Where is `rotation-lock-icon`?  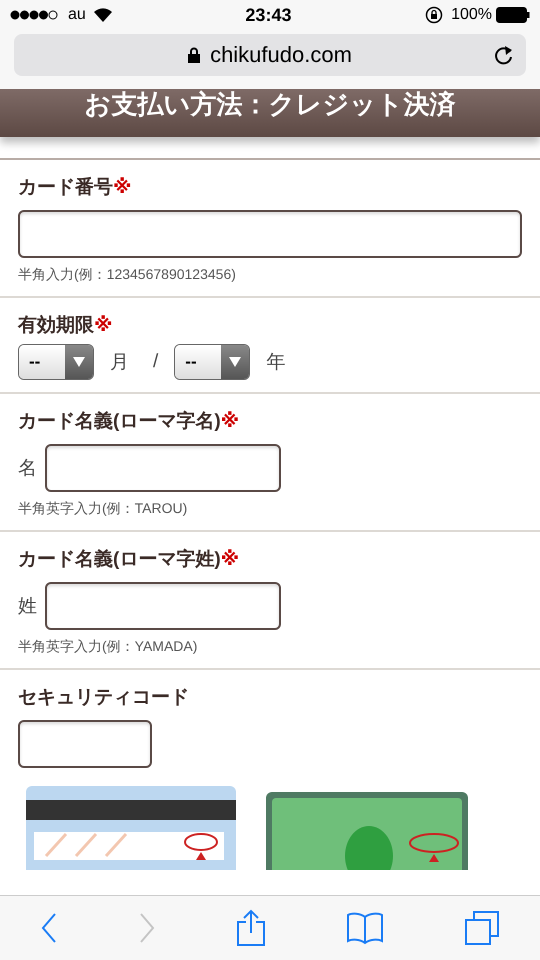
rotation-lock-icon is located at coordinates (434, 15).